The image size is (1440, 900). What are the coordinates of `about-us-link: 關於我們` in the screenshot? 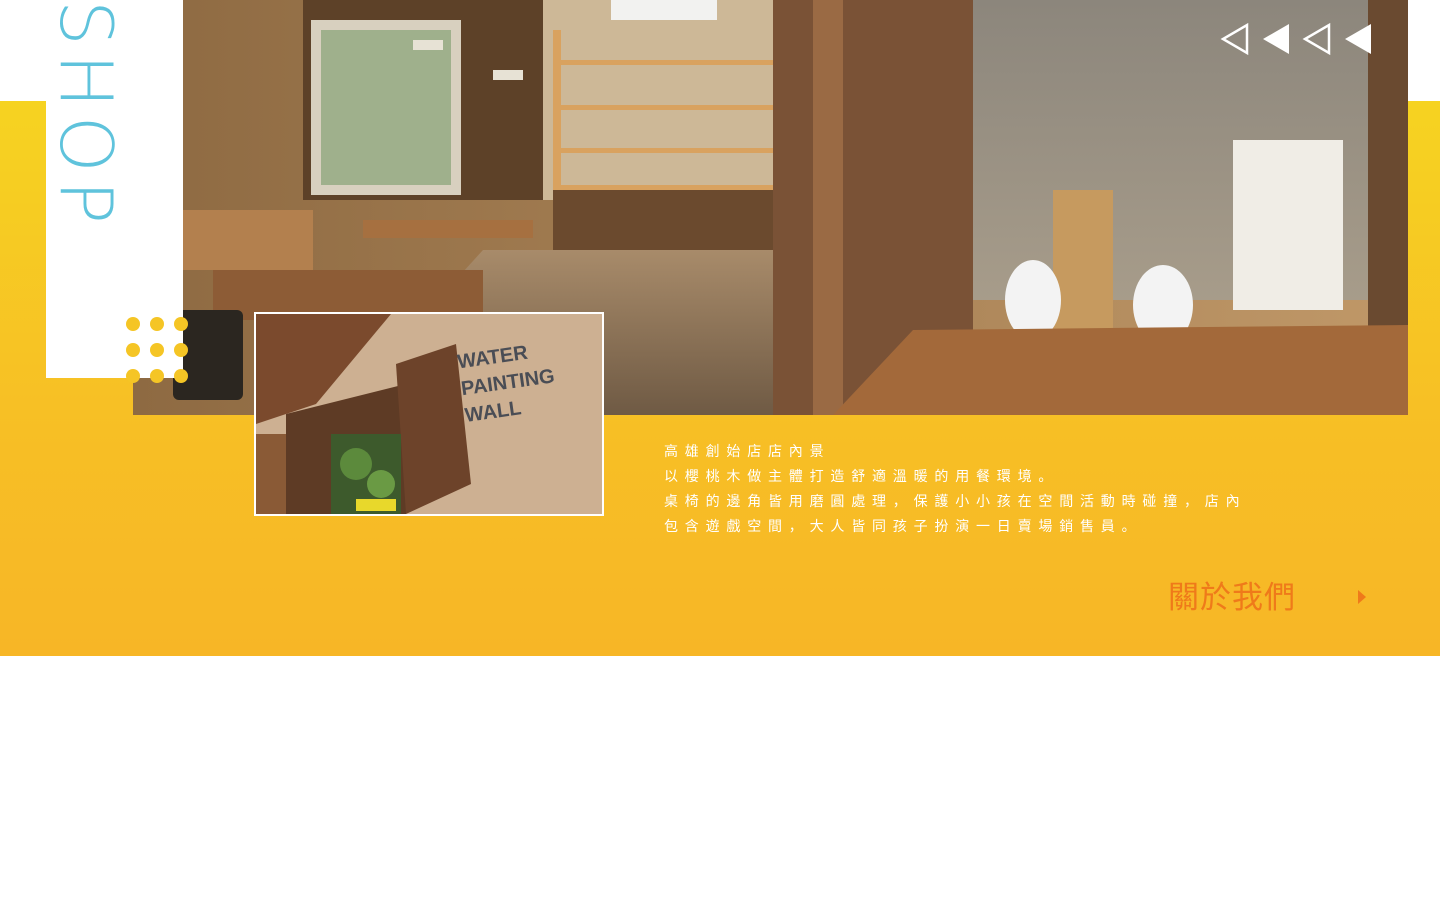 It's located at (1267, 594).